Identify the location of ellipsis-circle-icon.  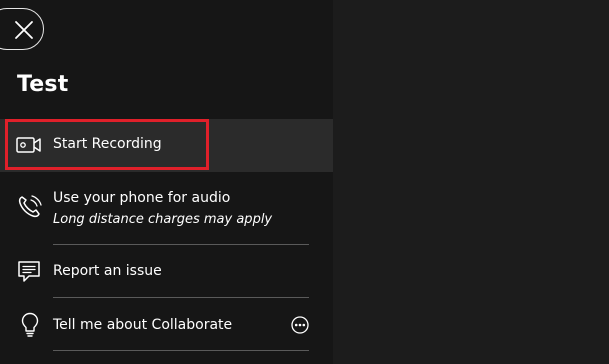
(300, 325).